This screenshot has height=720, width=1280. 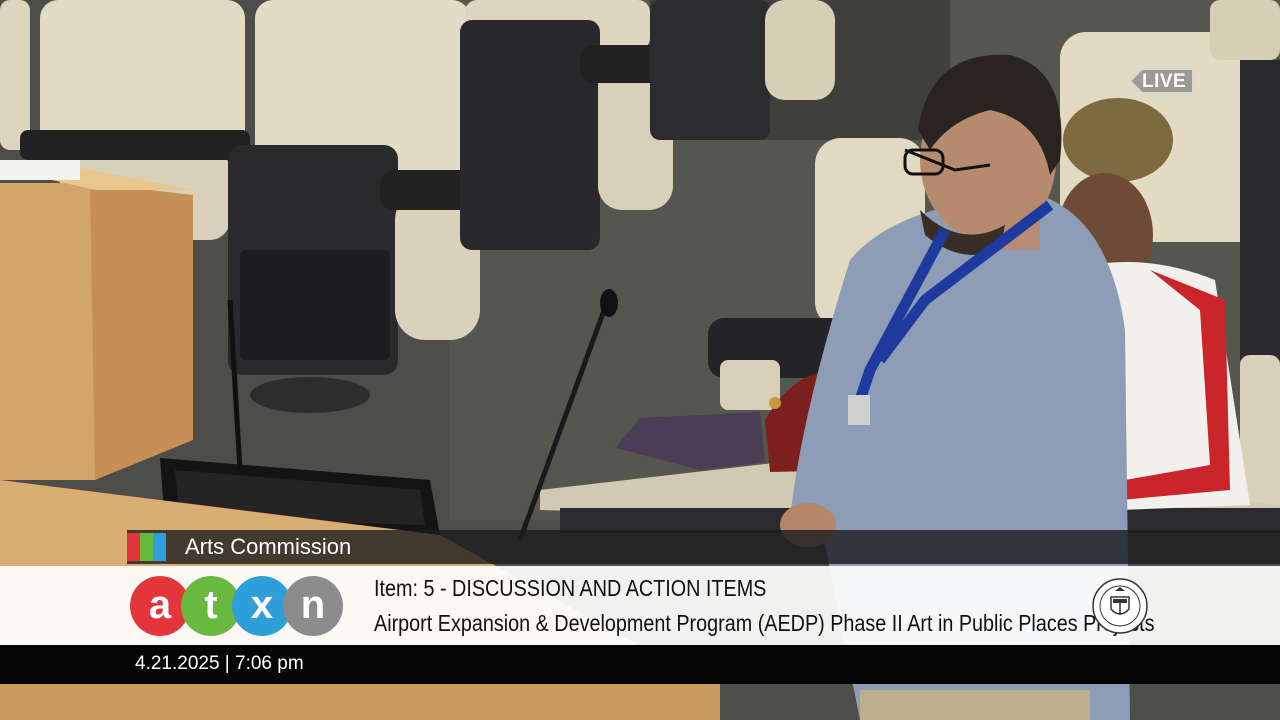 What do you see at coordinates (1120, 606) in the screenshot?
I see `city-seal-icon` at bounding box center [1120, 606].